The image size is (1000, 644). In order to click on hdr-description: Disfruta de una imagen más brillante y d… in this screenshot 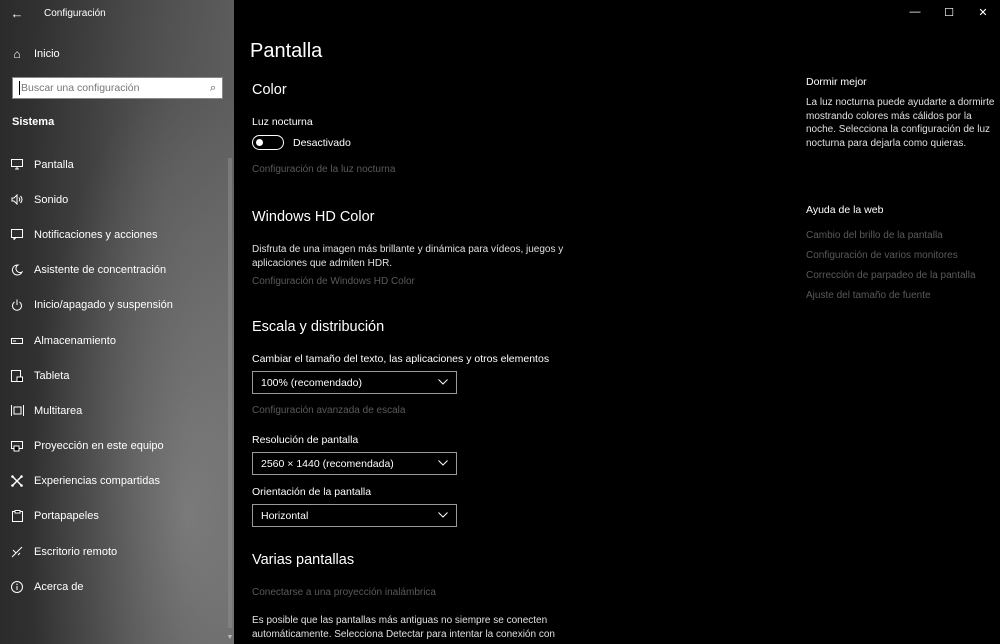, I will do `click(408, 256)`.